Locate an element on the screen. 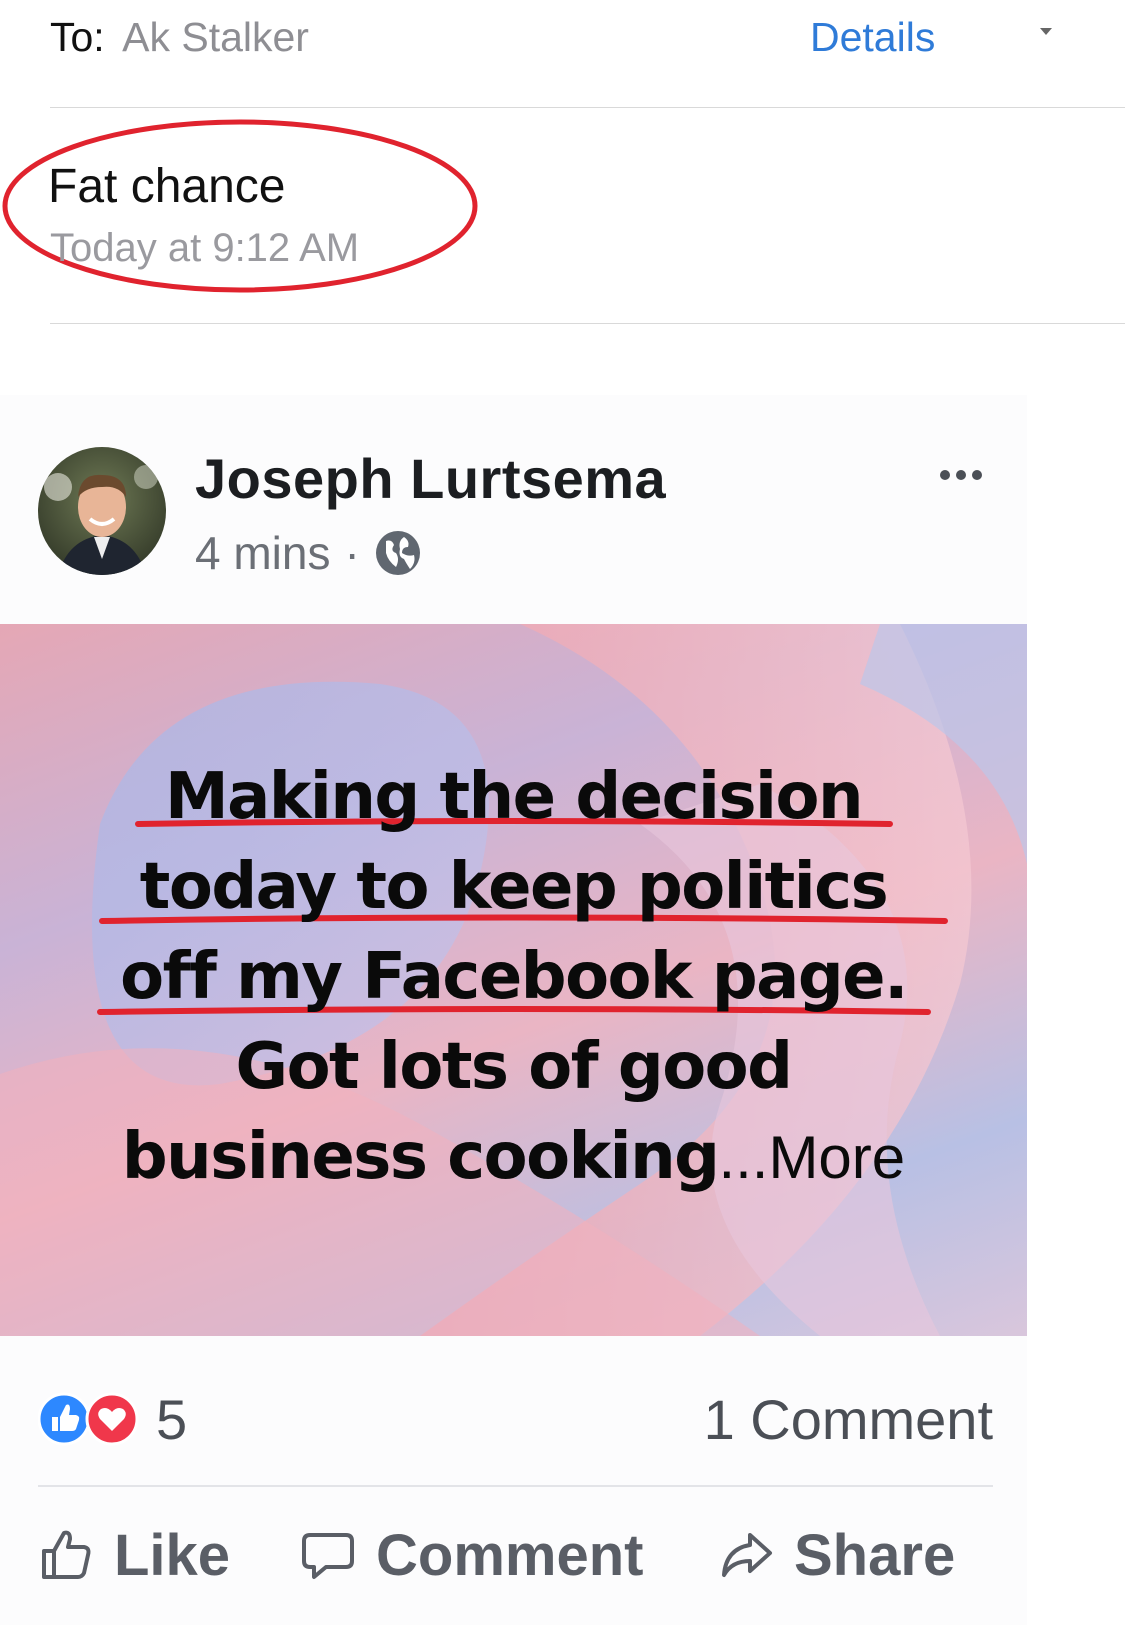 The width and height of the screenshot is (1125, 1625). speech-bubble-icon is located at coordinates (328, 1556).